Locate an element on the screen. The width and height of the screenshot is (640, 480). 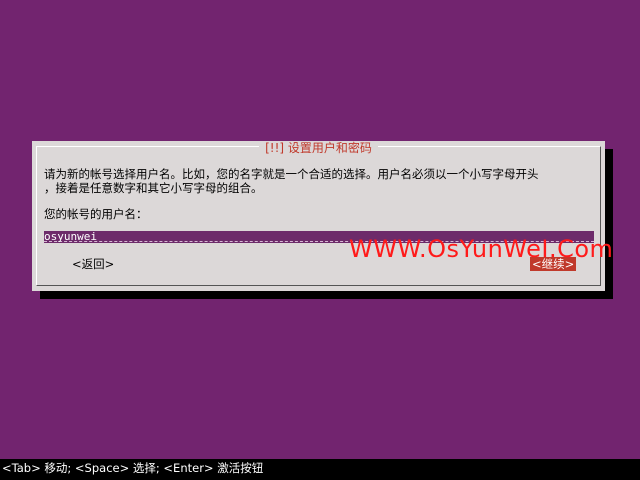
back-button: <返回> is located at coordinates (93, 264).